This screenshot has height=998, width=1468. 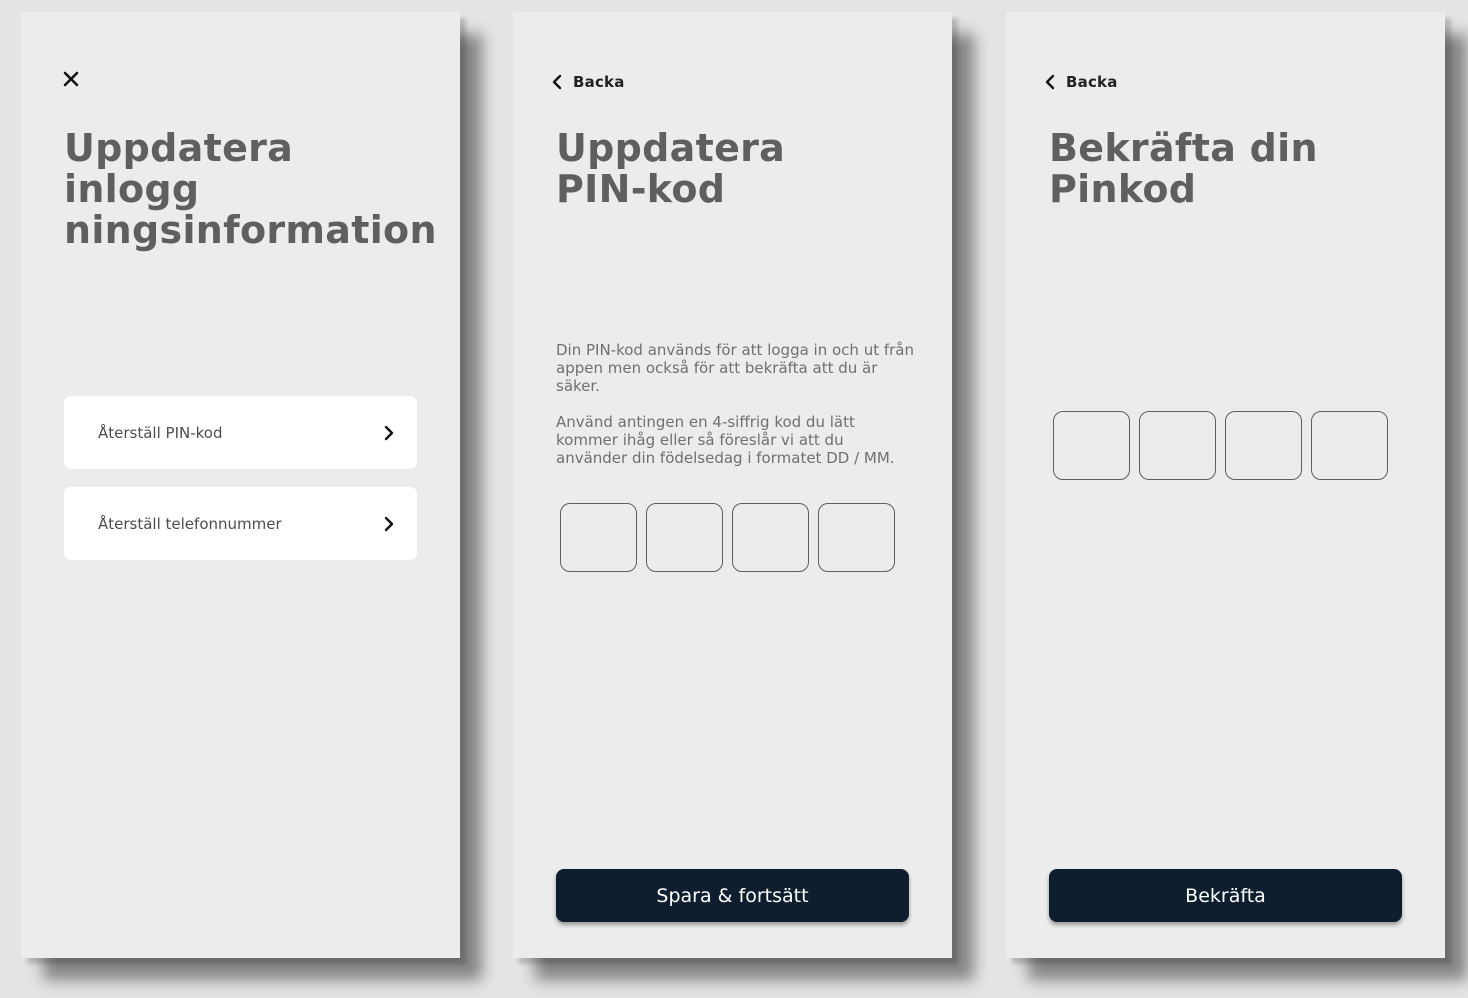 I want to click on close-icon, so click(x=71, y=79).